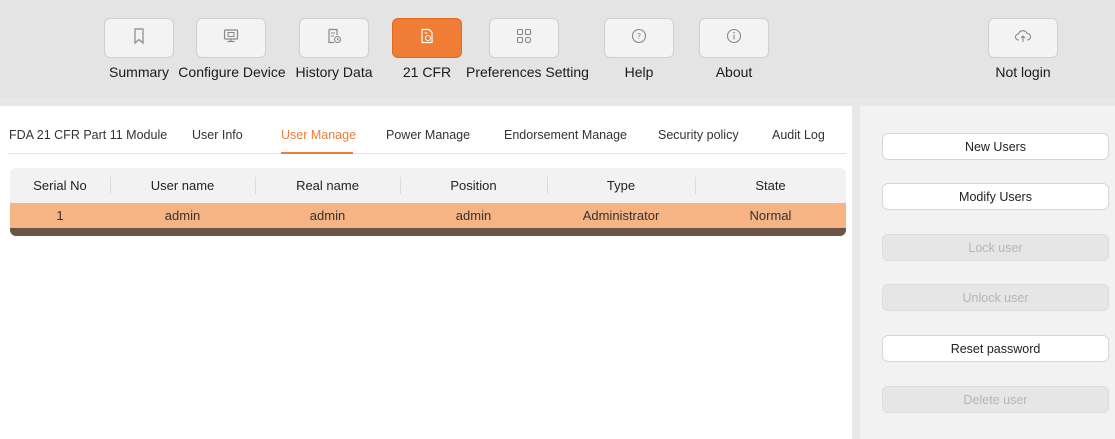  I want to click on column-header: User name, so click(182, 185).